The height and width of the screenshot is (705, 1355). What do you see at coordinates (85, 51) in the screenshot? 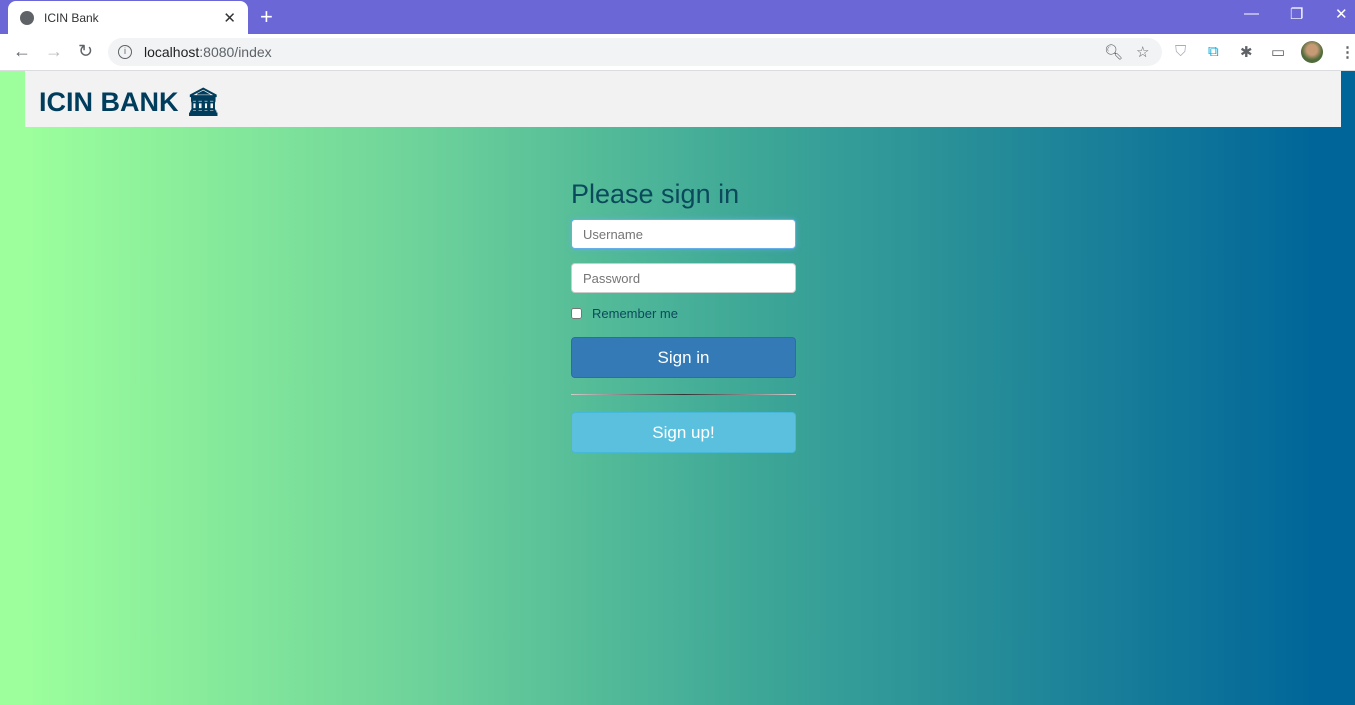
I see `reload-icon: ↻` at bounding box center [85, 51].